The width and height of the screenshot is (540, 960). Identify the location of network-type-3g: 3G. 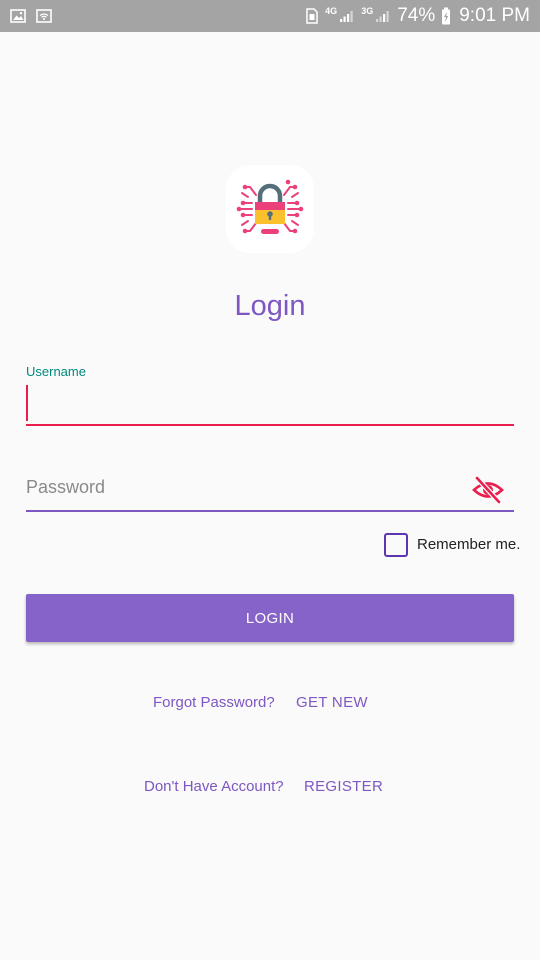
(367, 11).